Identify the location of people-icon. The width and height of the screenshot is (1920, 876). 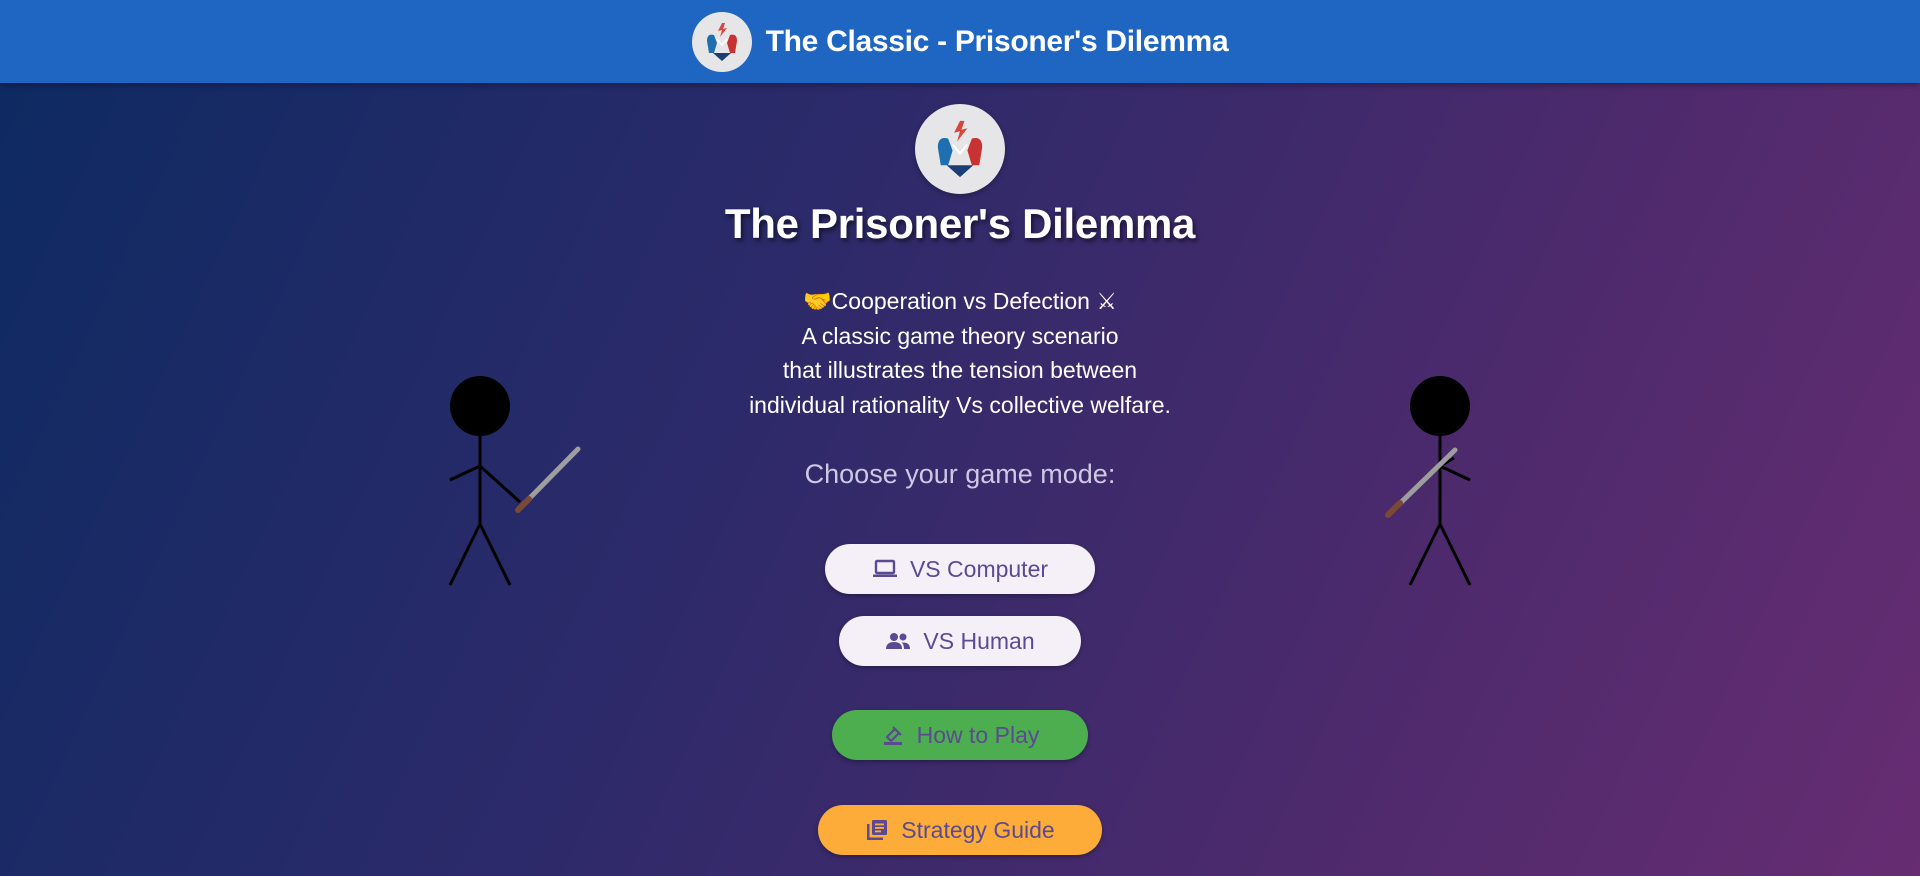
(898, 641).